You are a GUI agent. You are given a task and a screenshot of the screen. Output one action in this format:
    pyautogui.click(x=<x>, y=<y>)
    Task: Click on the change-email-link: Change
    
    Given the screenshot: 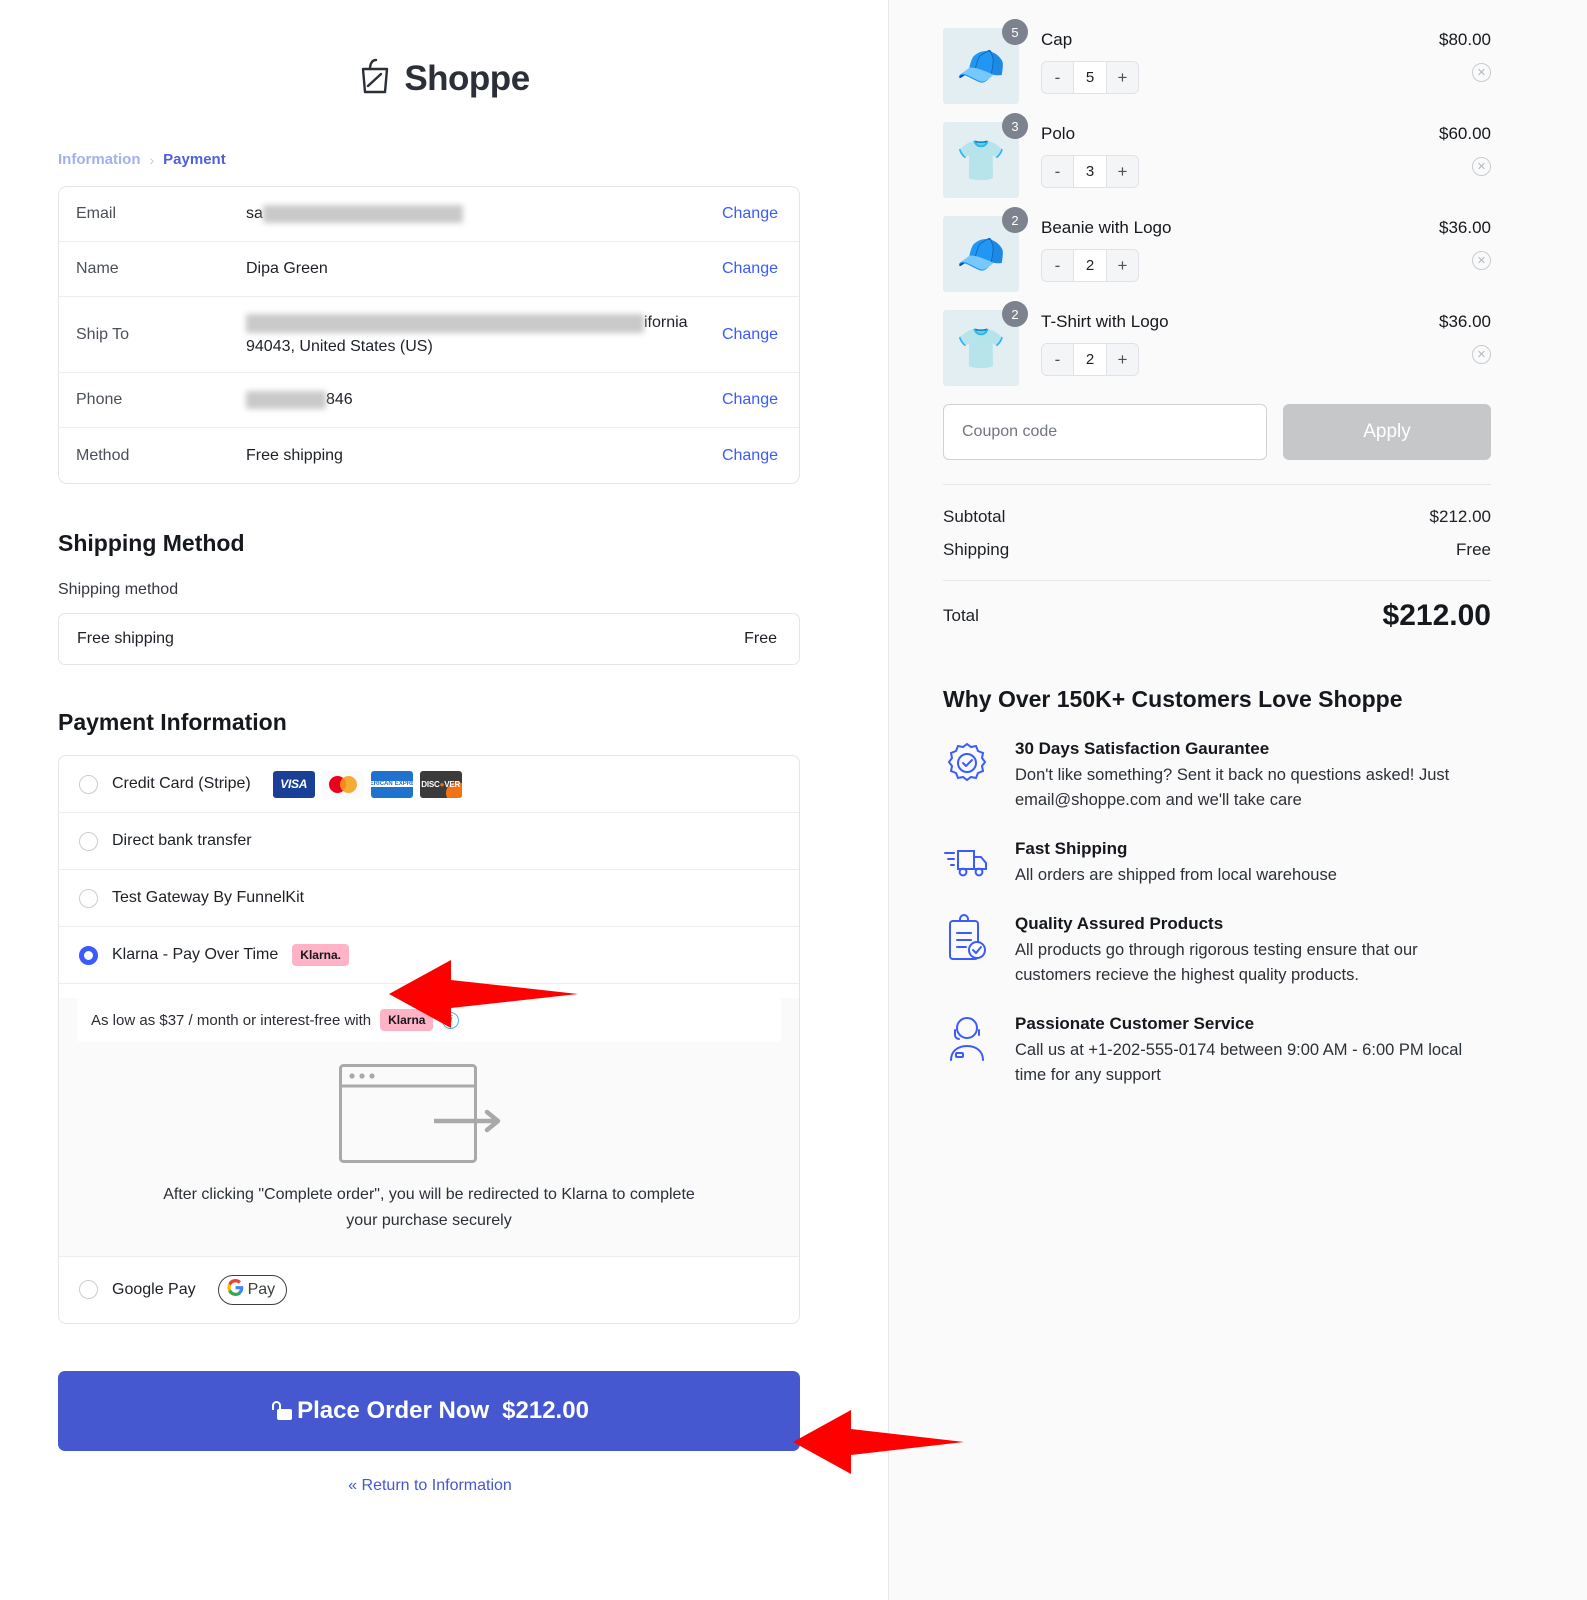 What is the action you would take?
    pyautogui.click(x=750, y=214)
    